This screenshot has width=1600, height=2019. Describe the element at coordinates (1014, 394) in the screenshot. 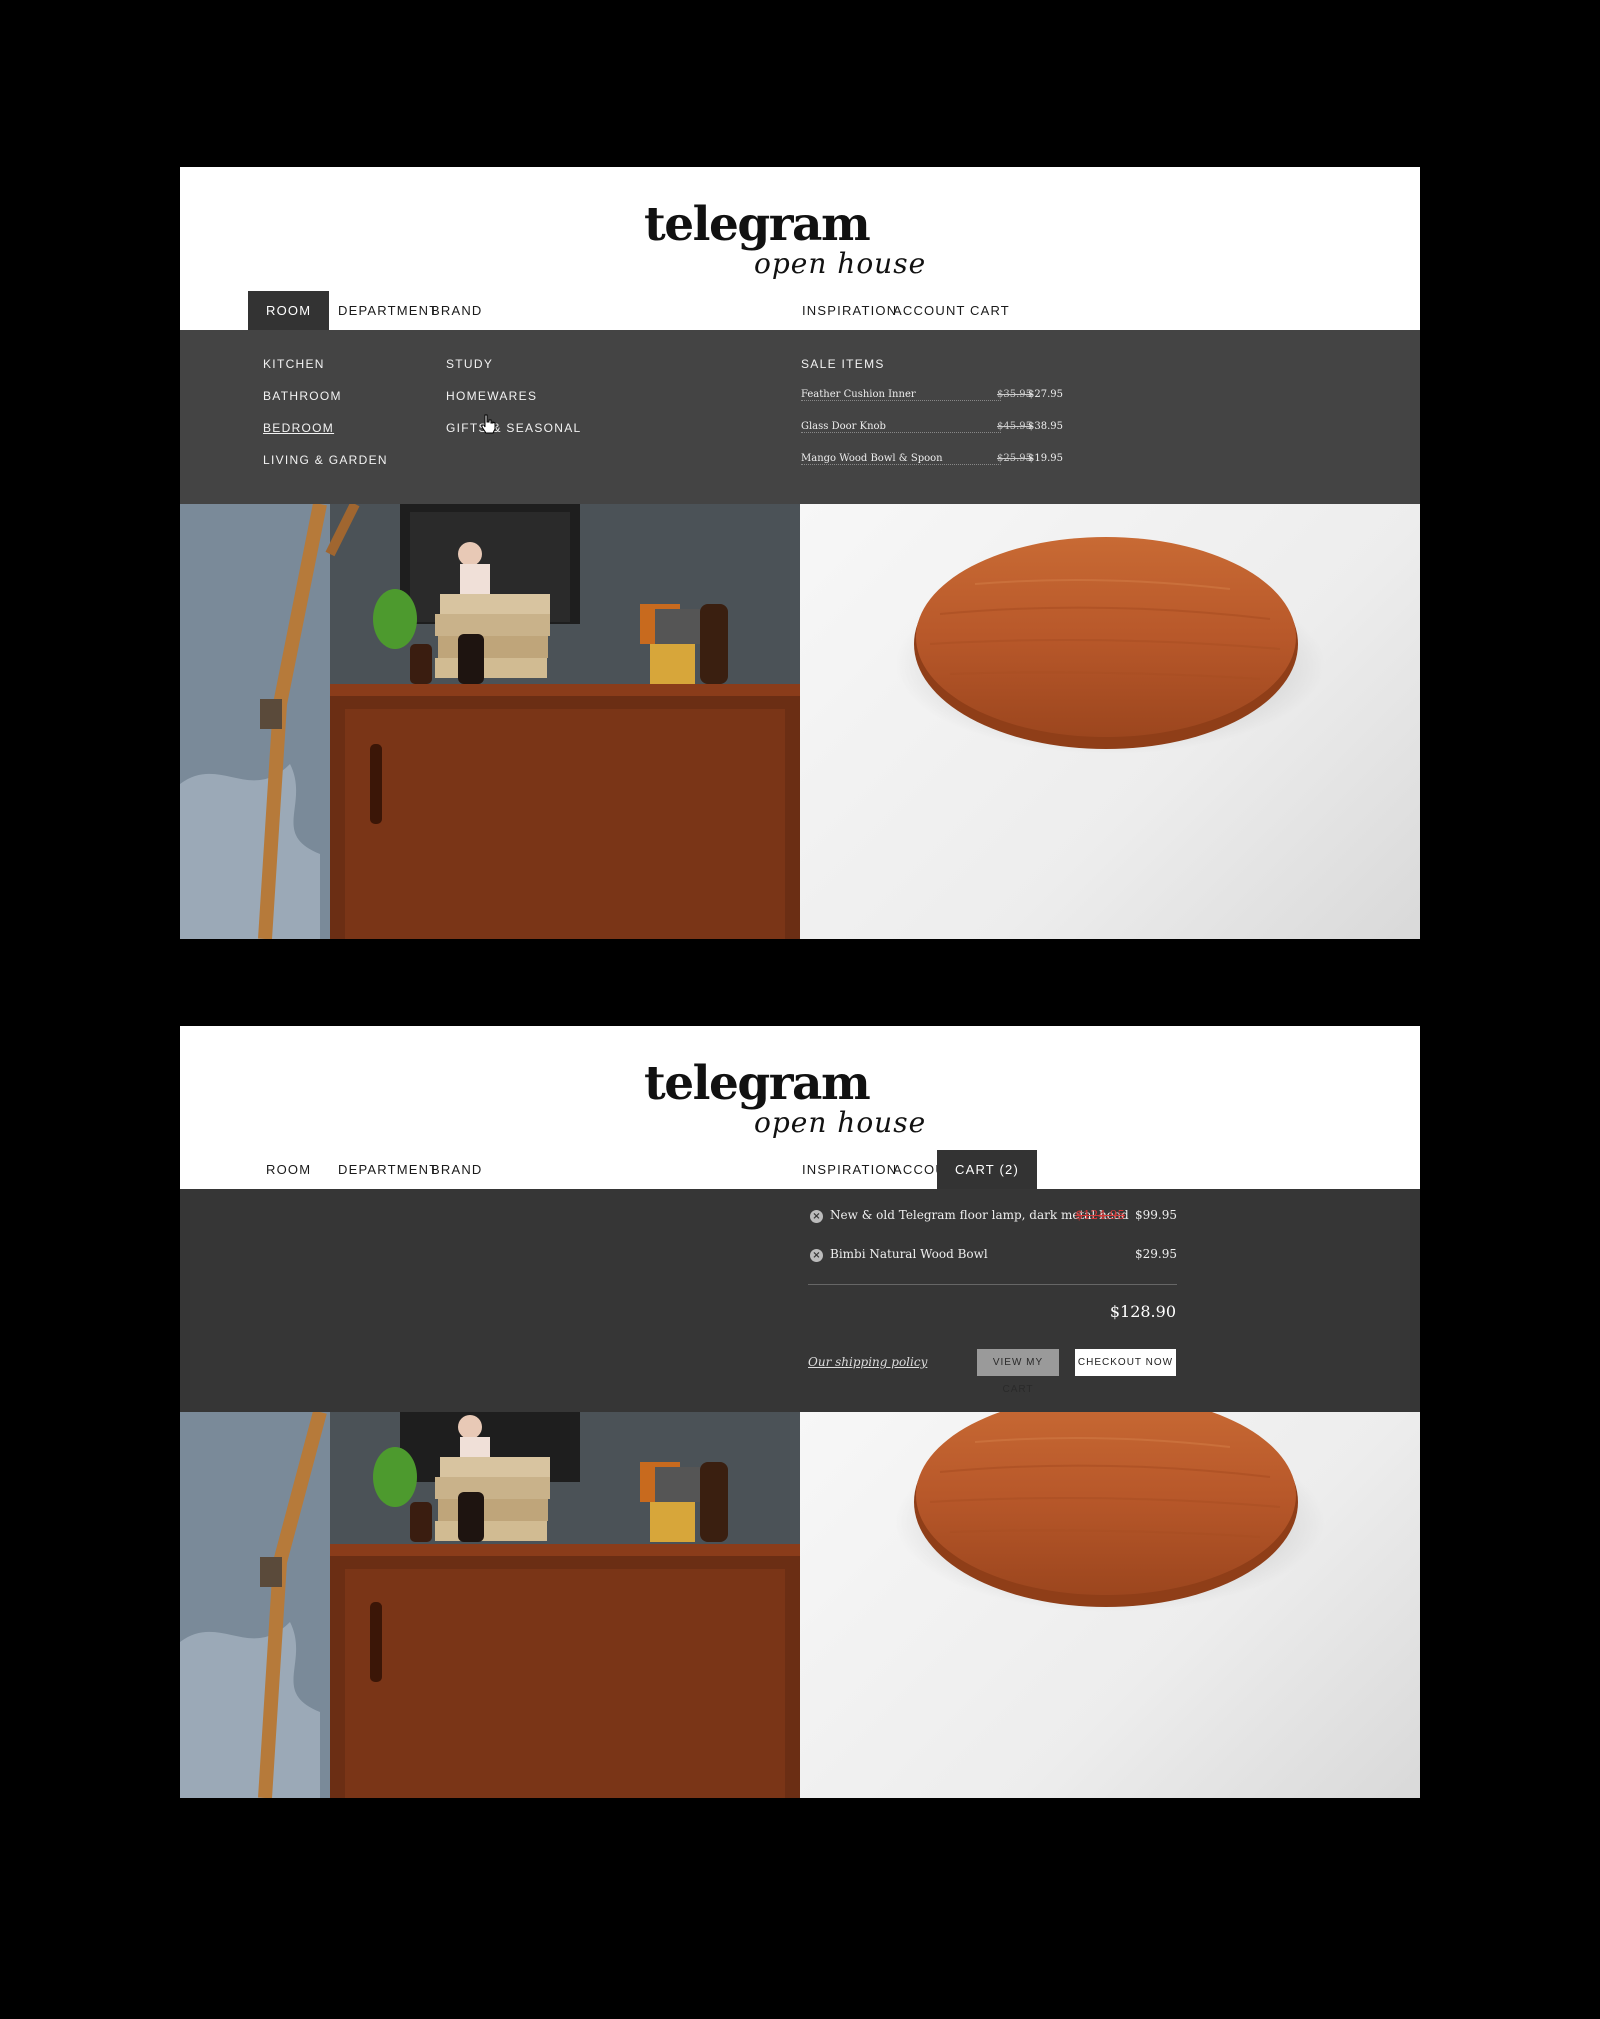

I see `sale-item-old-price: $35.95` at that location.